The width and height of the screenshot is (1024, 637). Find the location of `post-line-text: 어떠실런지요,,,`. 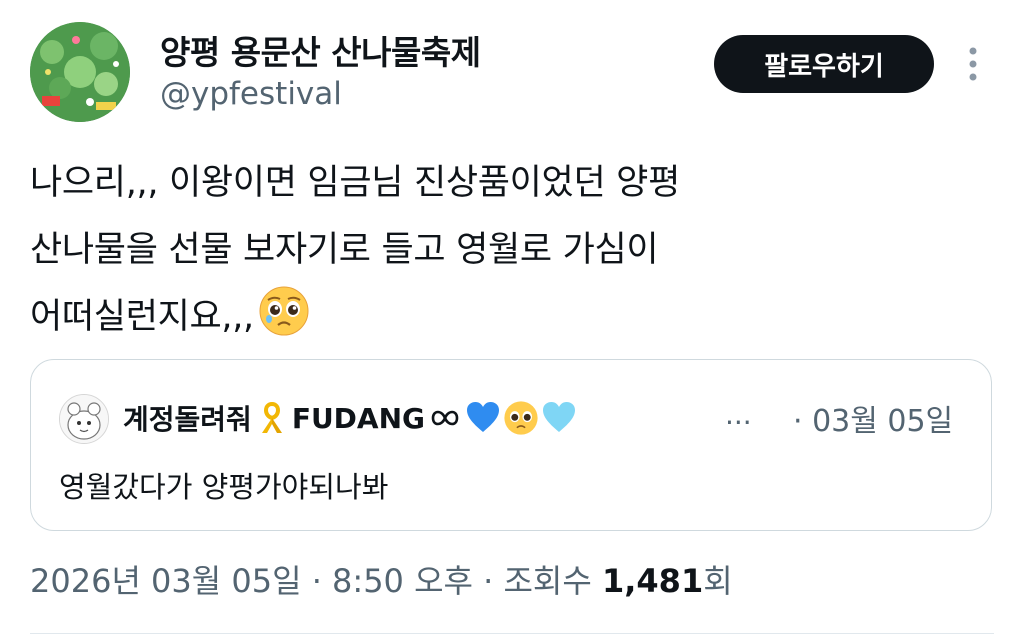

post-line-text: 어떠실런지요,,, is located at coordinates (142, 317).